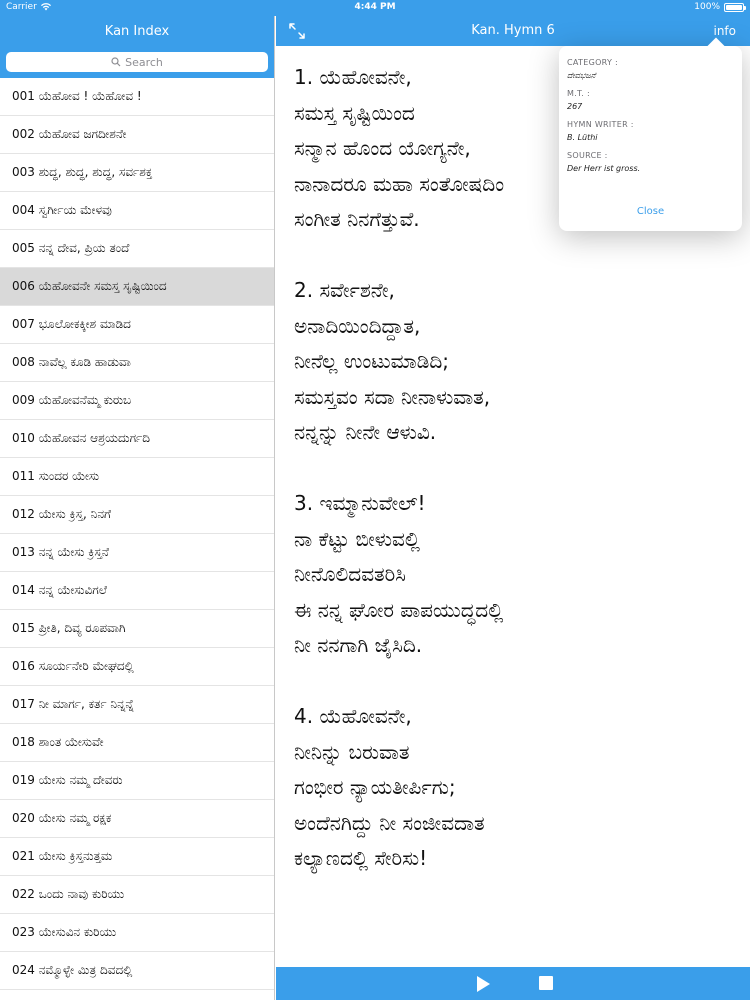 The width and height of the screenshot is (750, 1000). What do you see at coordinates (137, 971) in the screenshot?
I see `hymn-list-item: 024 ನಮ್ಮೊಳ್ಳೇ ಮಿತ್ರ ದಿವದಲ್ಲಿ` at bounding box center [137, 971].